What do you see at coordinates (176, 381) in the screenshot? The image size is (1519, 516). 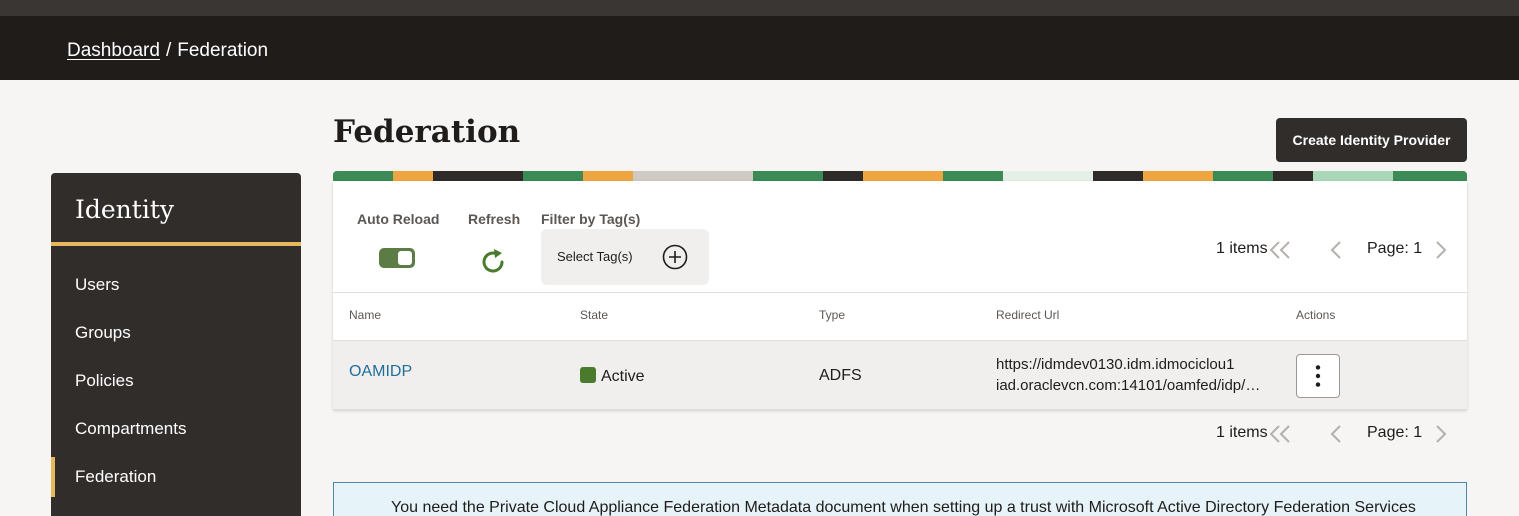 I see `sidebar-item-policies: Policies` at bounding box center [176, 381].